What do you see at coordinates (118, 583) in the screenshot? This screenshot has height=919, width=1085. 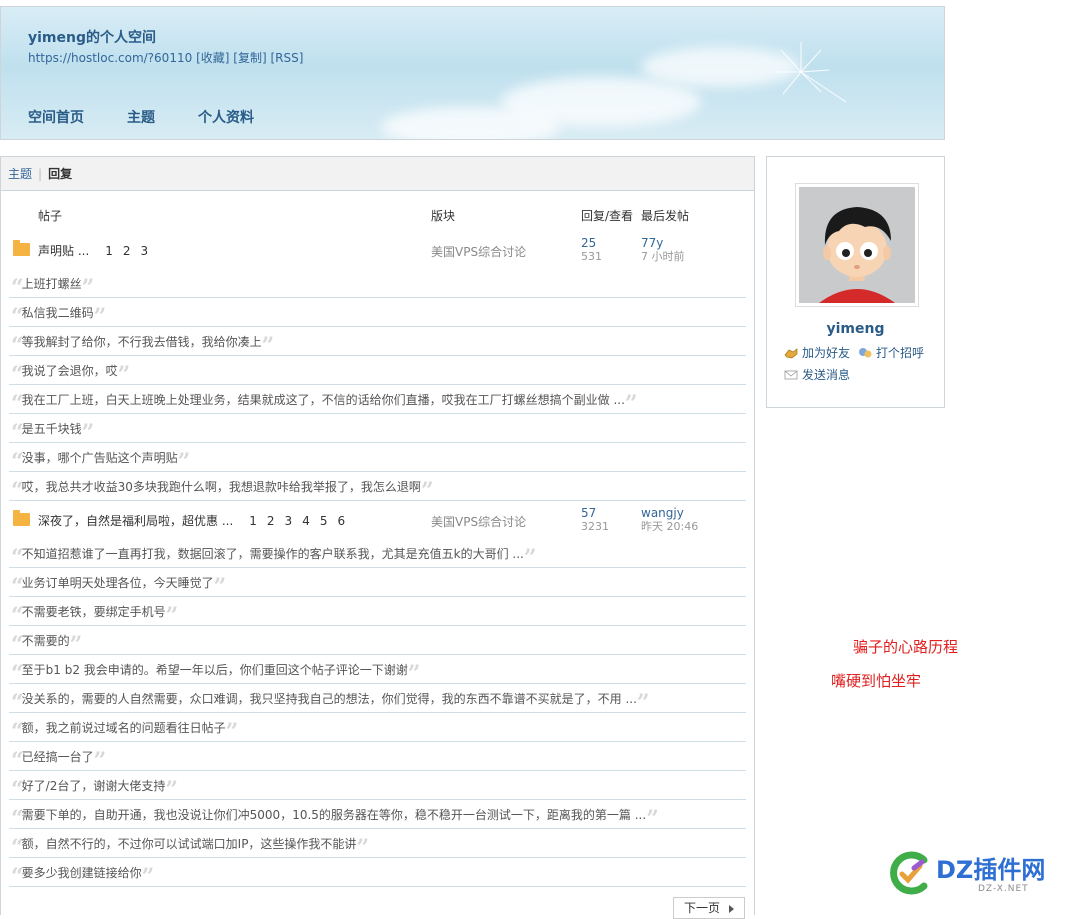 I see `reply-snippet-link: 业务订单明天处理各位，今天睡觉了` at bounding box center [118, 583].